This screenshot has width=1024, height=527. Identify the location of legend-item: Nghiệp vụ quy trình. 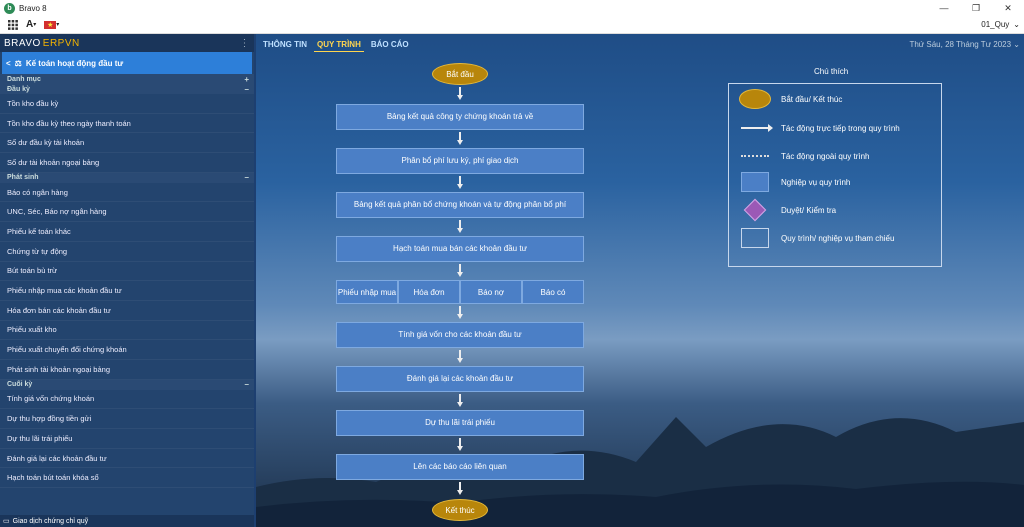
(836, 182).